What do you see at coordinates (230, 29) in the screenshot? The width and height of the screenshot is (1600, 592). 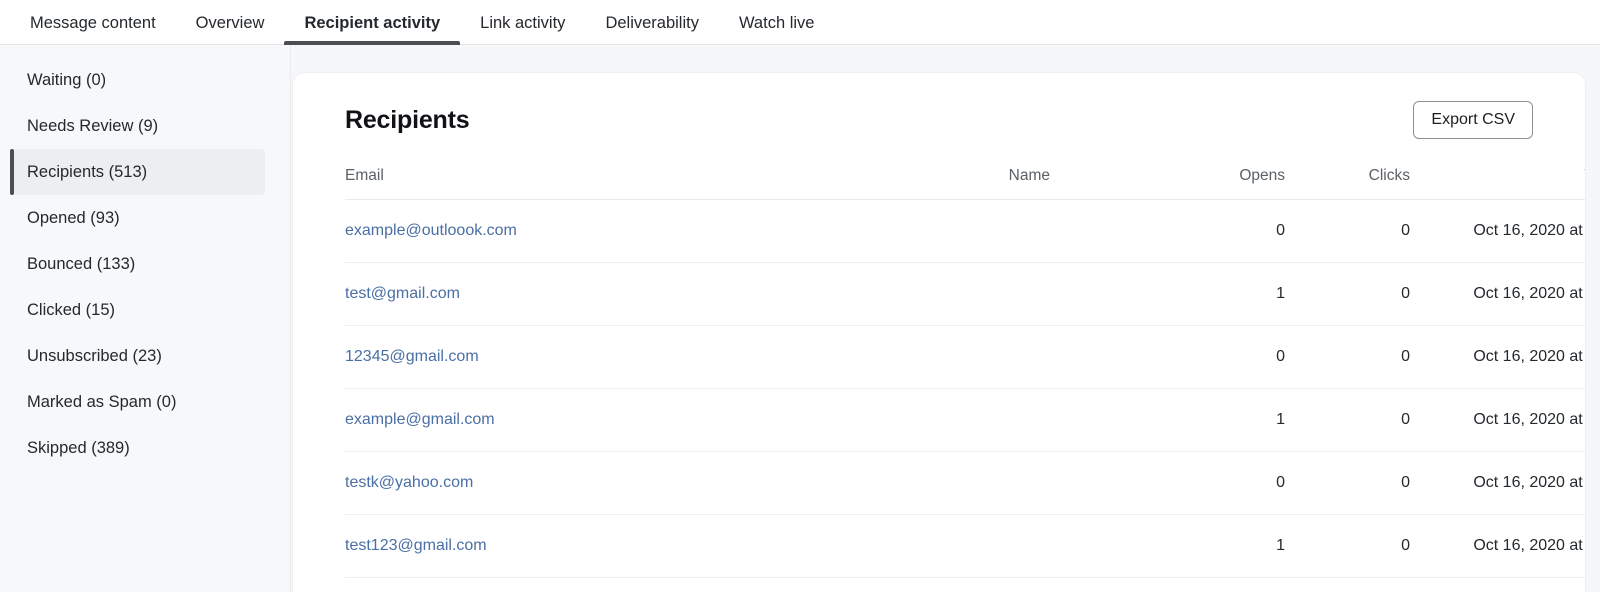 I see `tab-overview: Overview` at bounding box center [230, 29].